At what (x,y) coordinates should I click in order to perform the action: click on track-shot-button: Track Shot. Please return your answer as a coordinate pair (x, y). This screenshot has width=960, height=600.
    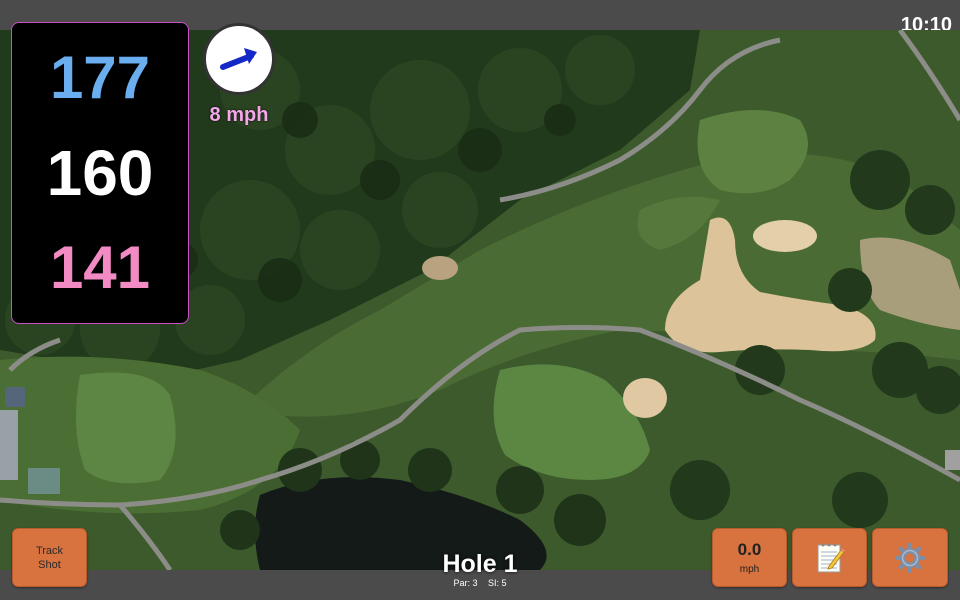
    Looking at the image, I should click on (49, 557).